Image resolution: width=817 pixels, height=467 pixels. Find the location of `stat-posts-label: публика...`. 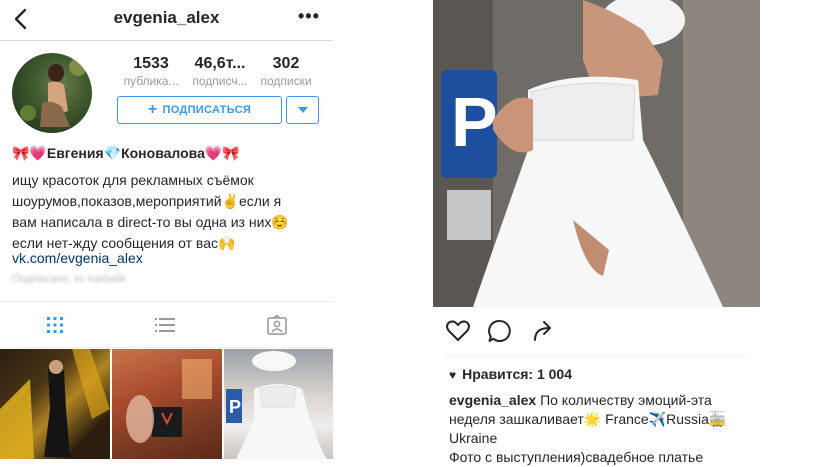

stat-posts-label: публика... is located at coordinates (151, 81).